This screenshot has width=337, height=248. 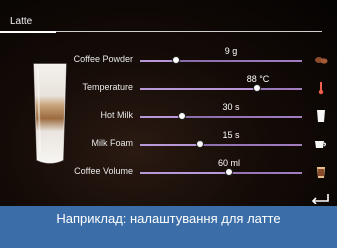 I want to click on header-divider-accent, so click(x=28, y=32).